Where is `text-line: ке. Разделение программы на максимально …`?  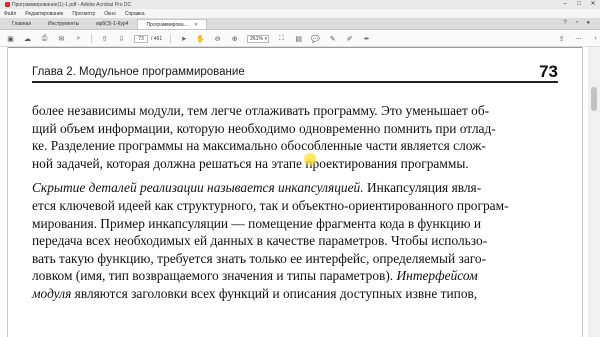 text-line: ке. Разделение программы на максимально … is located at coordinates (259, 146).